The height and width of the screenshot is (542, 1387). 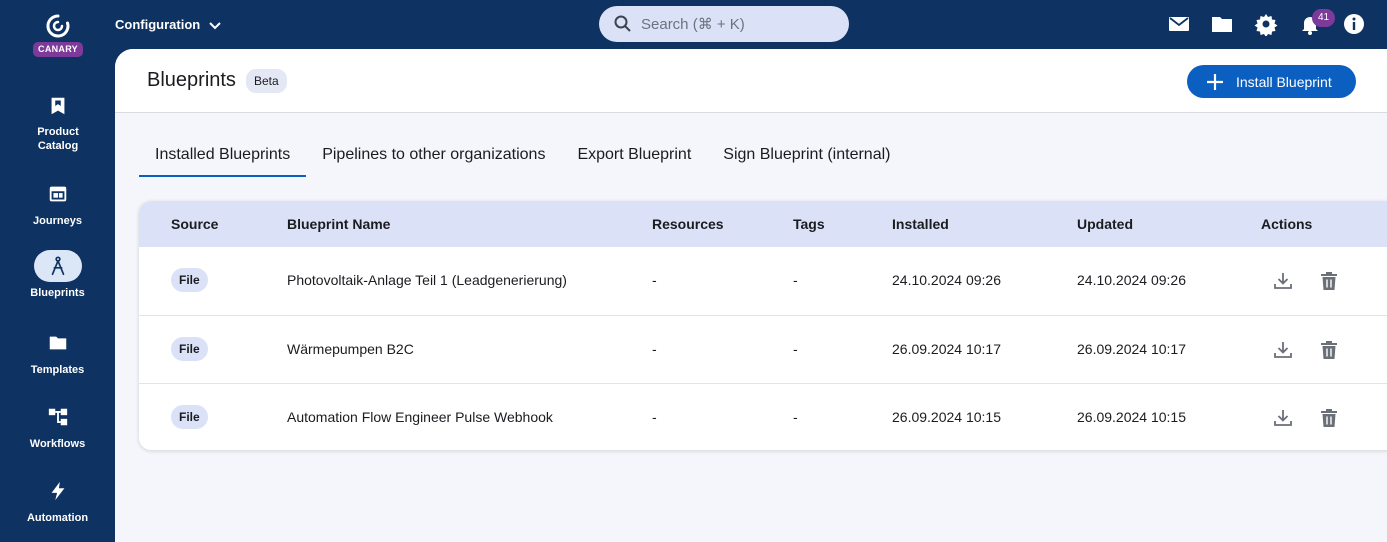 What do you see at coordinates (223, 156) in the screenshot?
I see `tab-installed-blueprints: Installed Blueprints` at bounding box center [223, 156].